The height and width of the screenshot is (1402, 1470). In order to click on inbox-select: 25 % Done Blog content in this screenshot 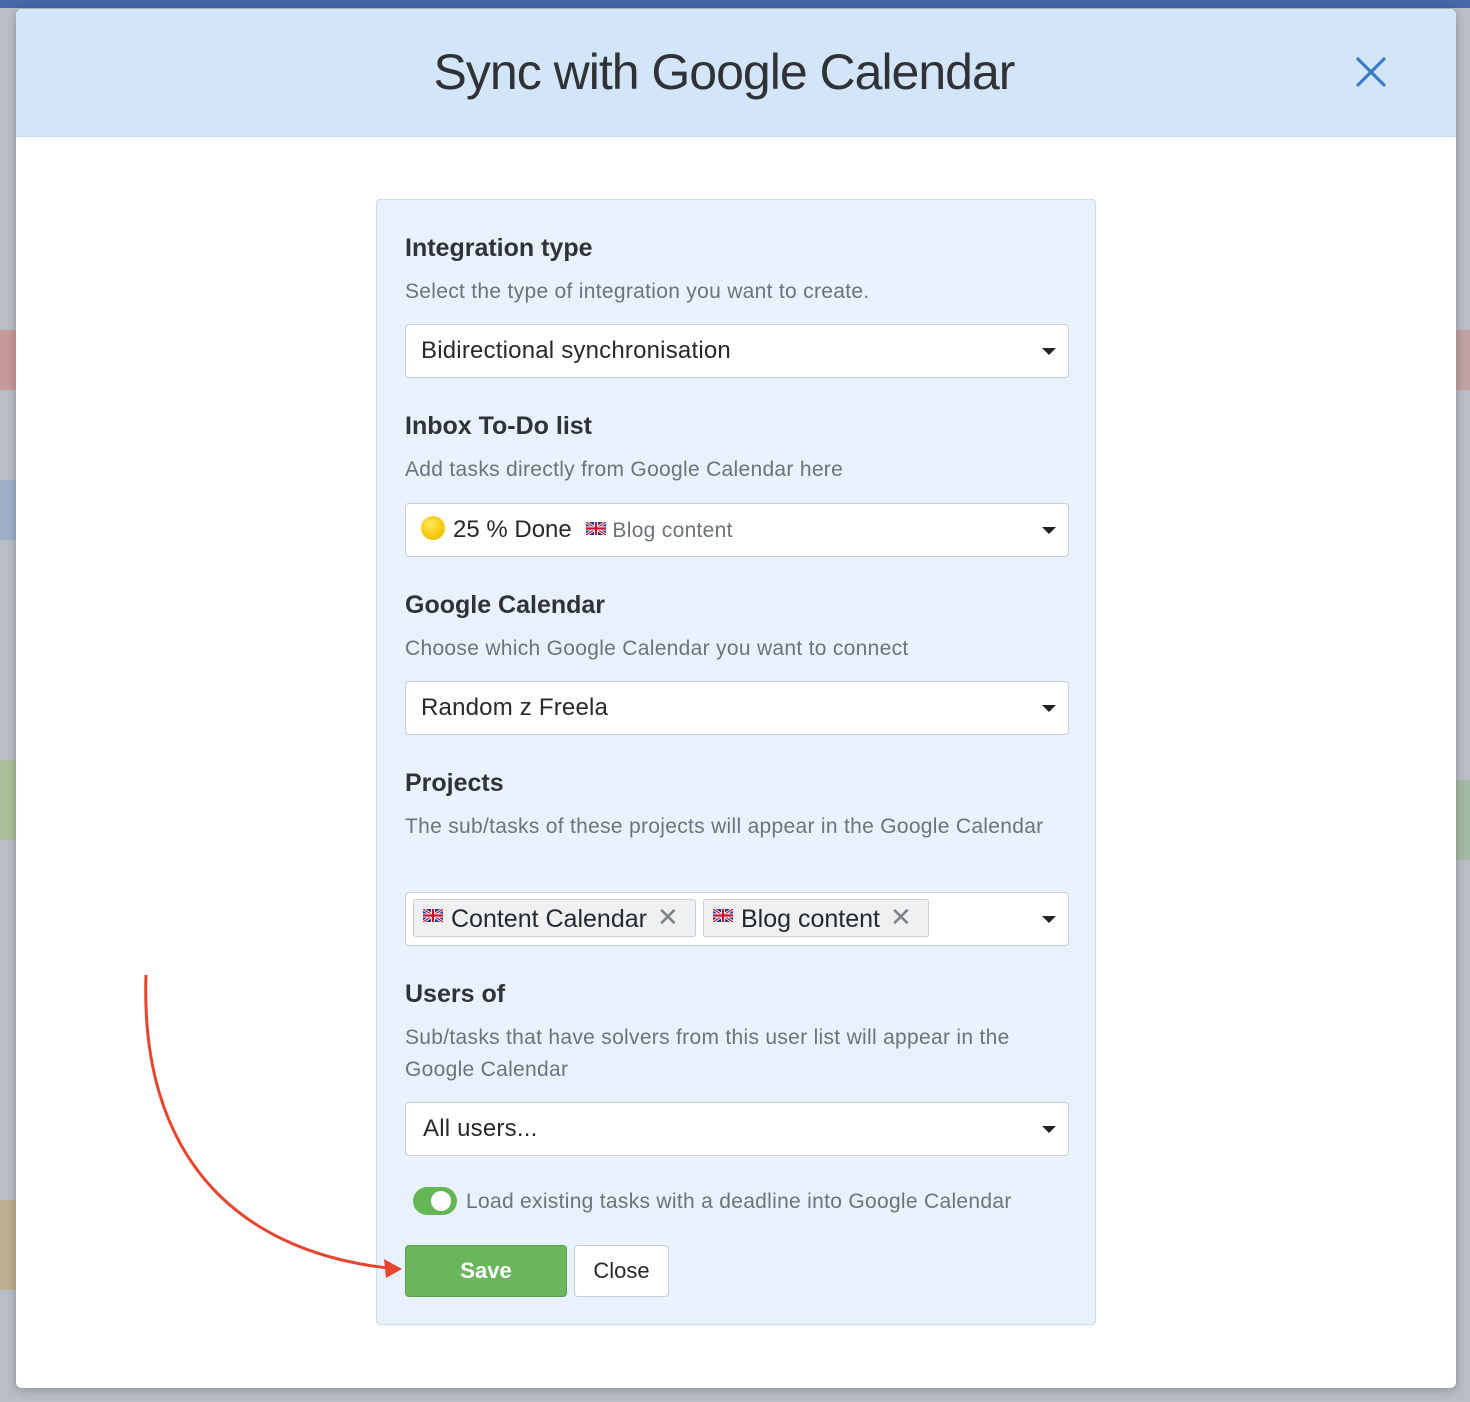, I will do `click(737, 530)`.